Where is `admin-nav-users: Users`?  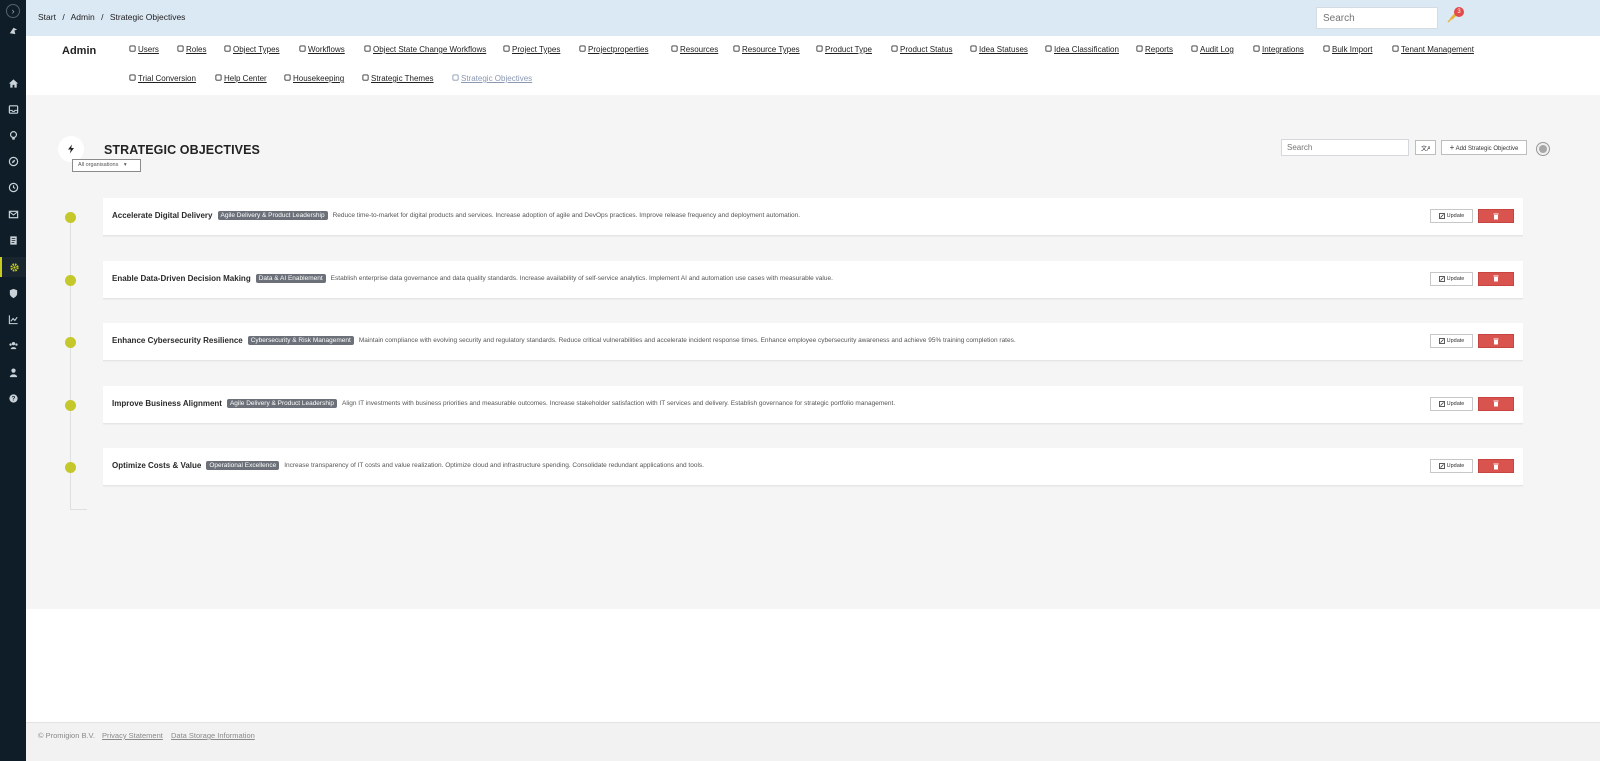 admin-nav-users: Users is located at coordinates (144, 49).